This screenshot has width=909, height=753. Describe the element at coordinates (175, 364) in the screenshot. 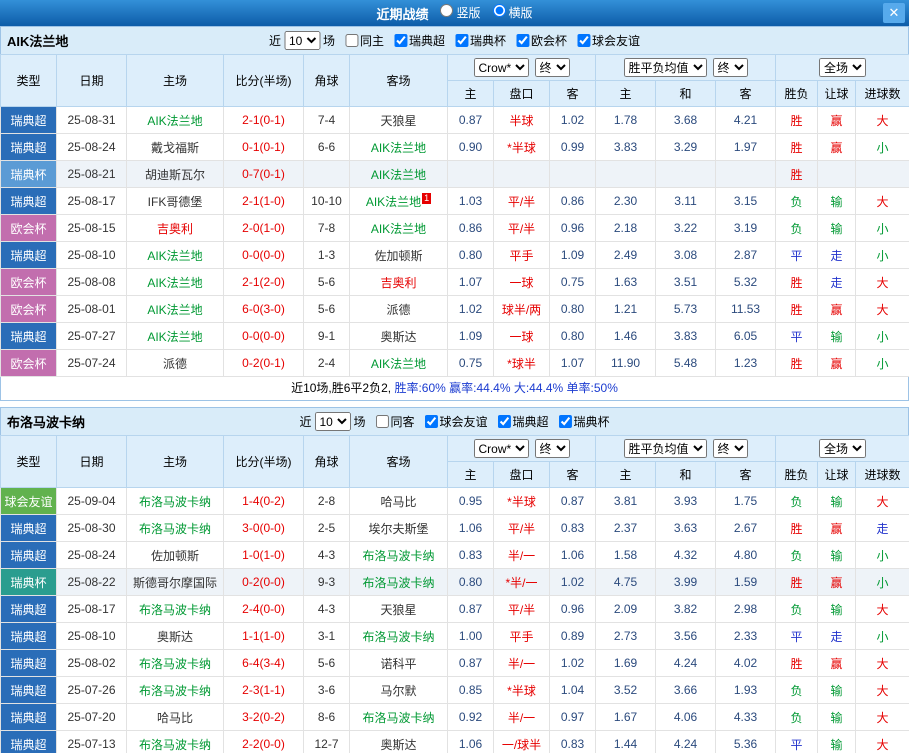

I see `home-team-link: 派德` at that location.